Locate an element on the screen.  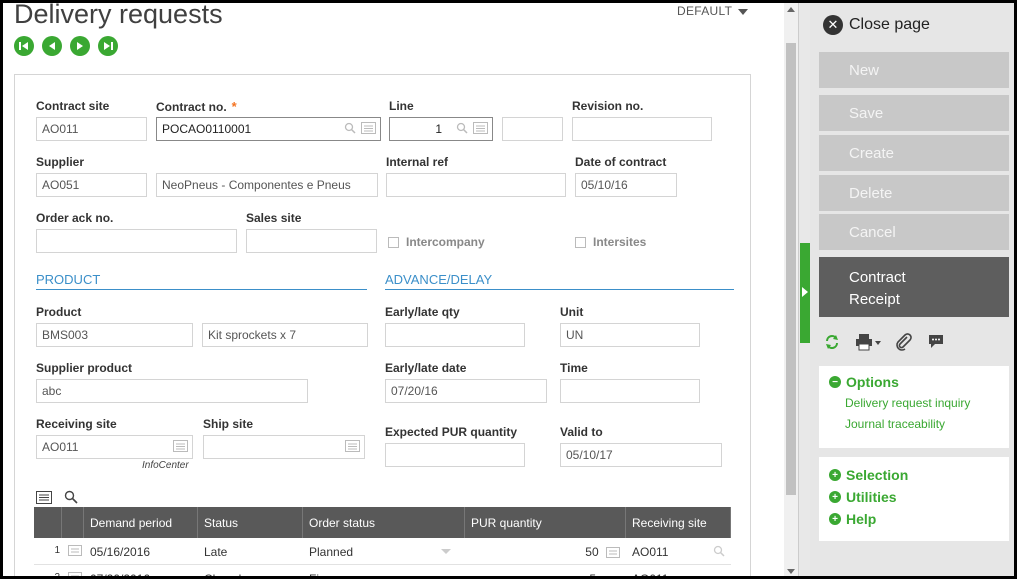
col-demand-period: Demand period is located at coordinates (141, 522).